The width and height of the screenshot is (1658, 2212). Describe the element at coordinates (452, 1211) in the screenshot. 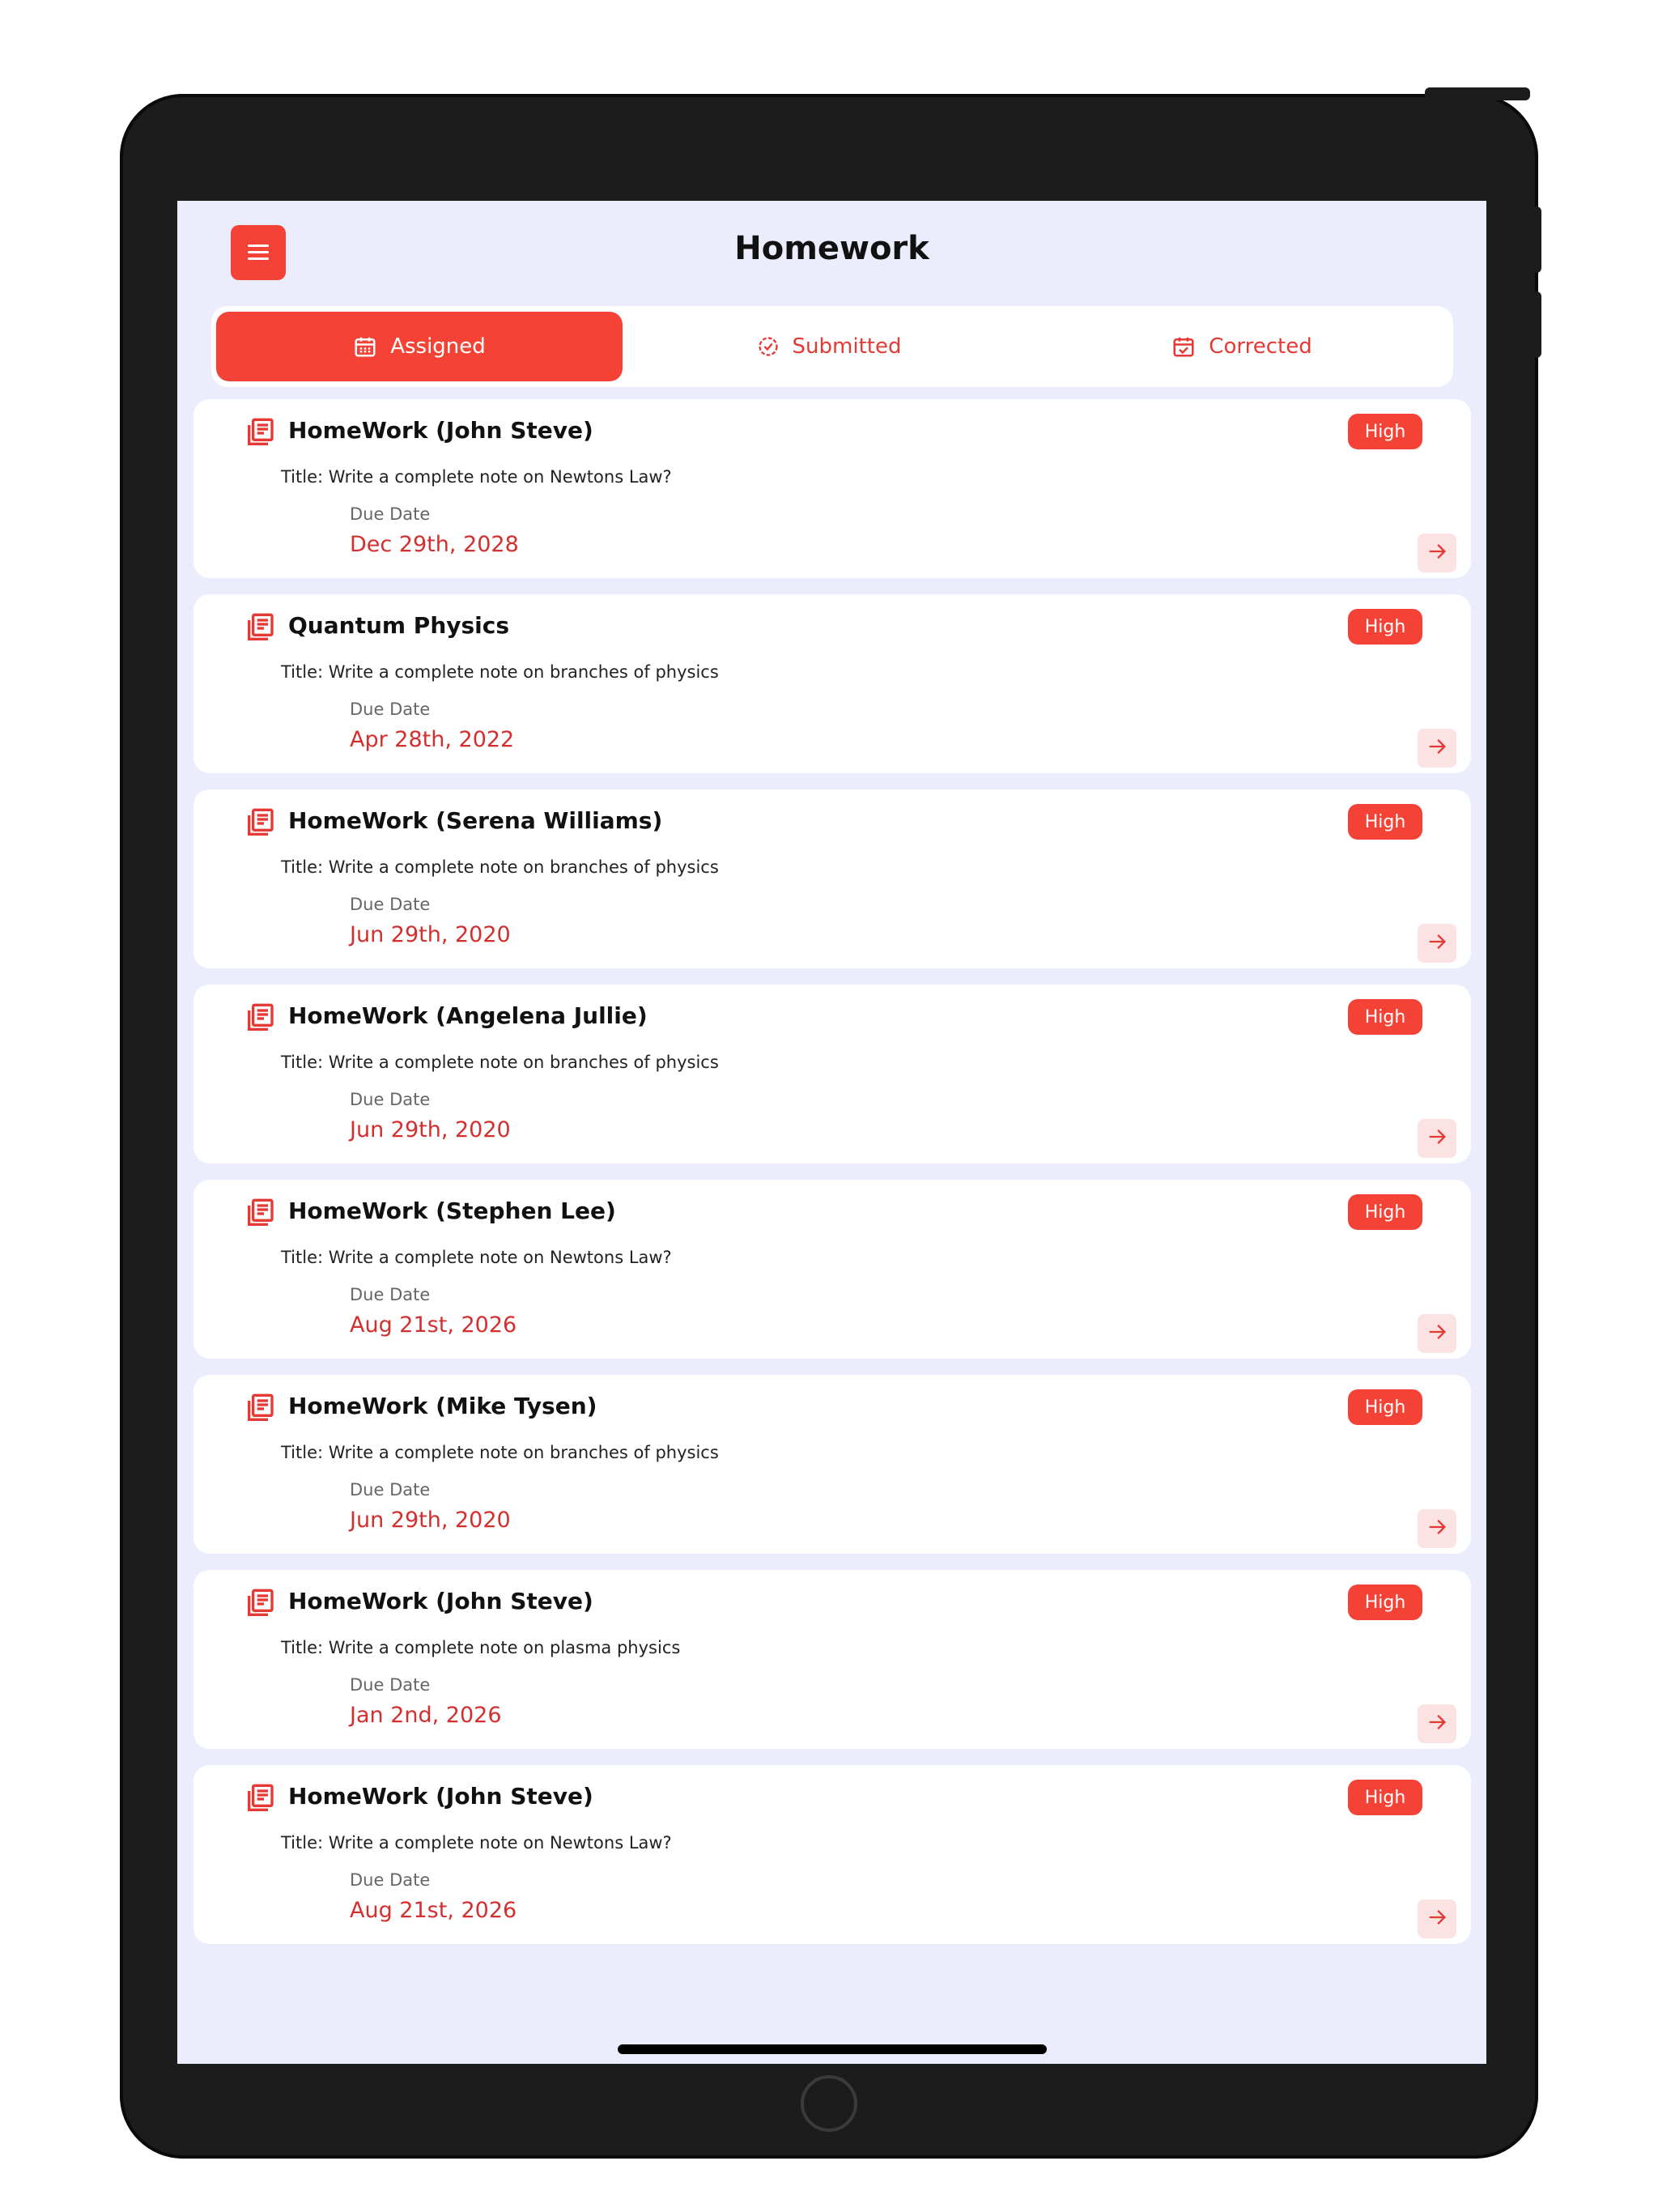

I see `homework-name: HomeWork (Stephen Lee)` at that location.